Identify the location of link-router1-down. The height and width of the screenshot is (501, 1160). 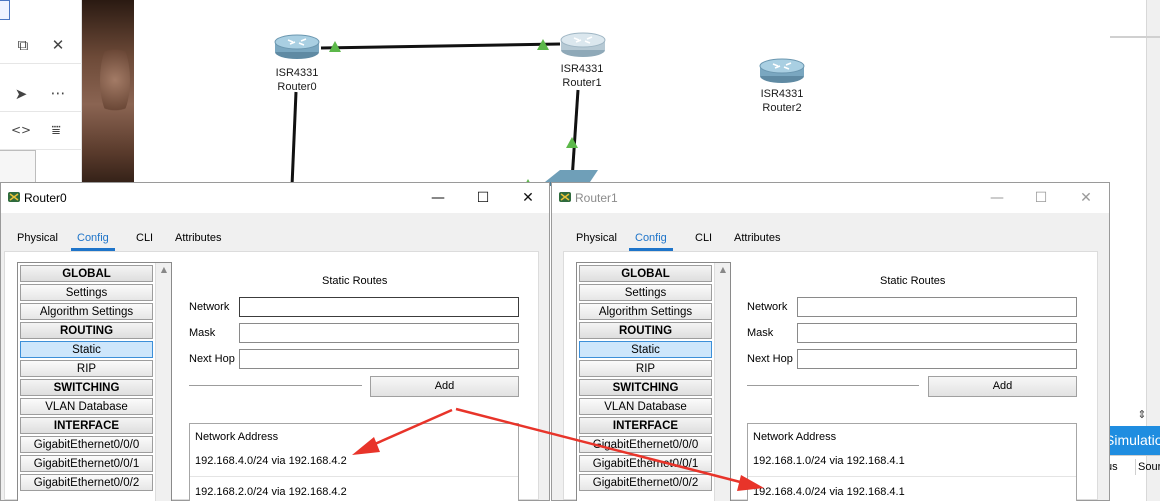
(575, 135).